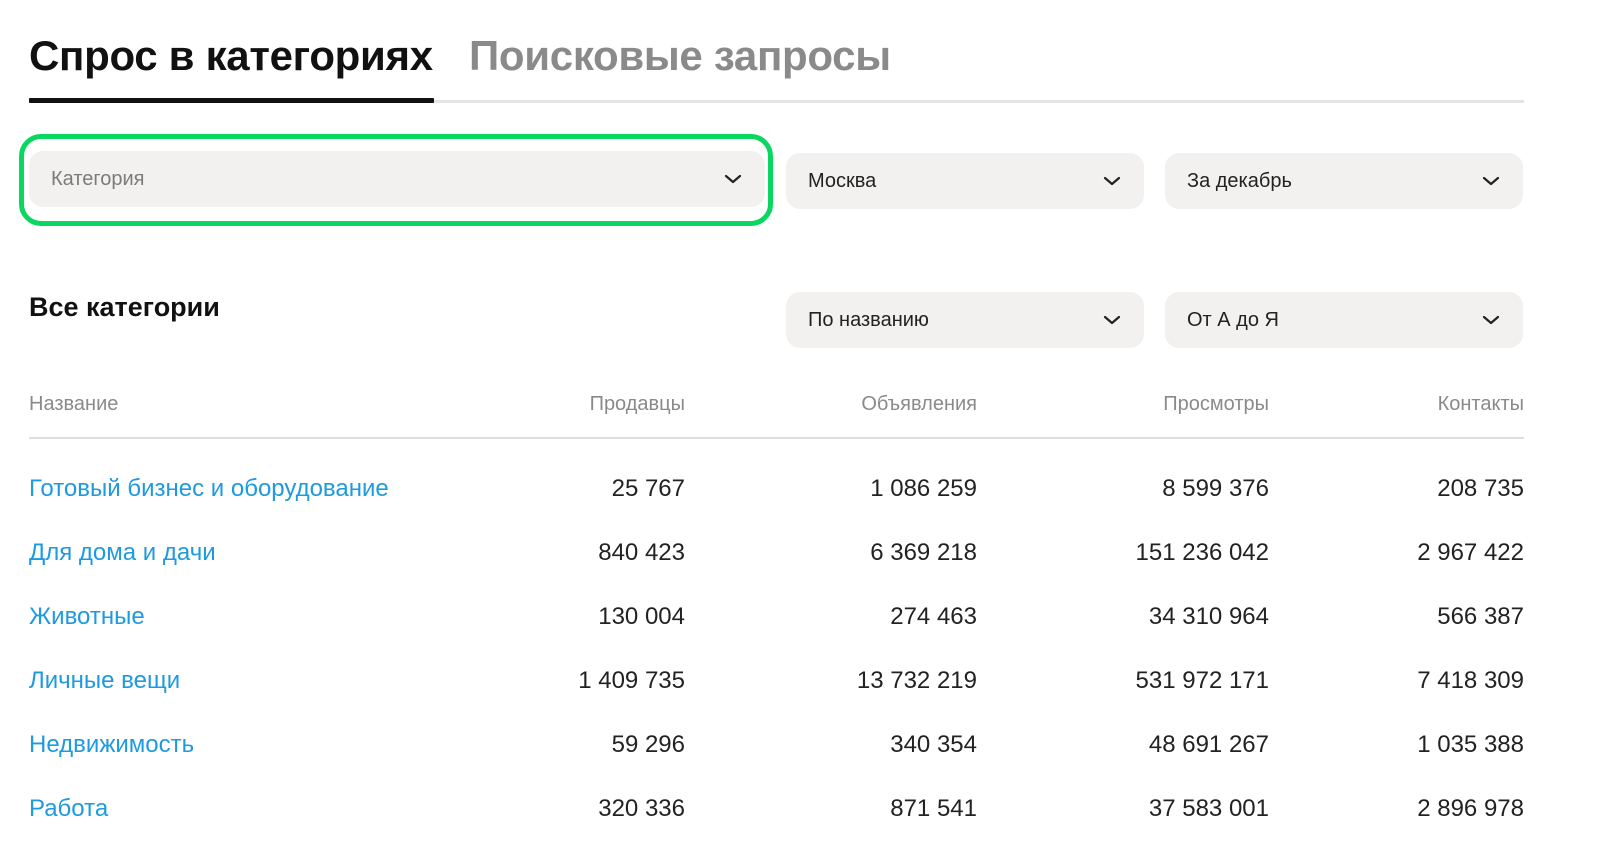  I want to click on views-cell: 8 599 376, so click(1215, 488).